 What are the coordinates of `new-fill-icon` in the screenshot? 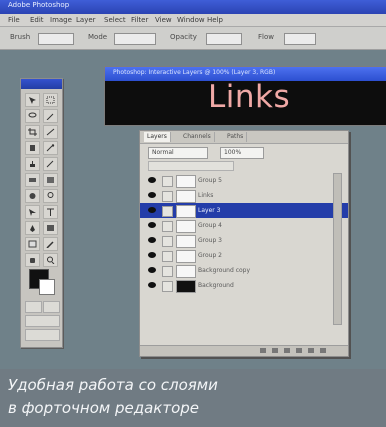 It's located at (299, 350).